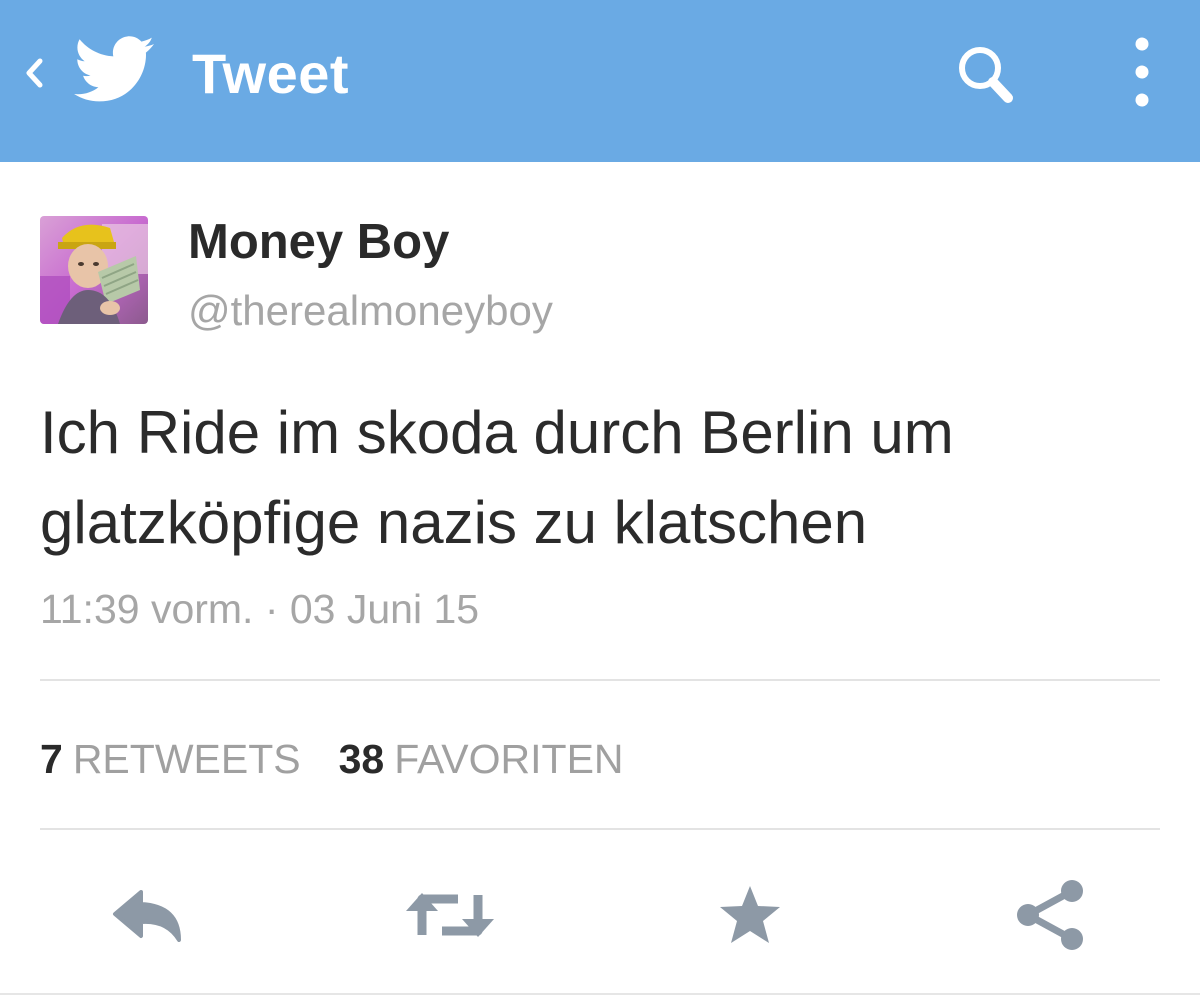  Describe the element at coordinates (260, 609) in the screenshot. I see `tweet-timestamp: 11:39 vorm. · 03 Juni 15` at that location.